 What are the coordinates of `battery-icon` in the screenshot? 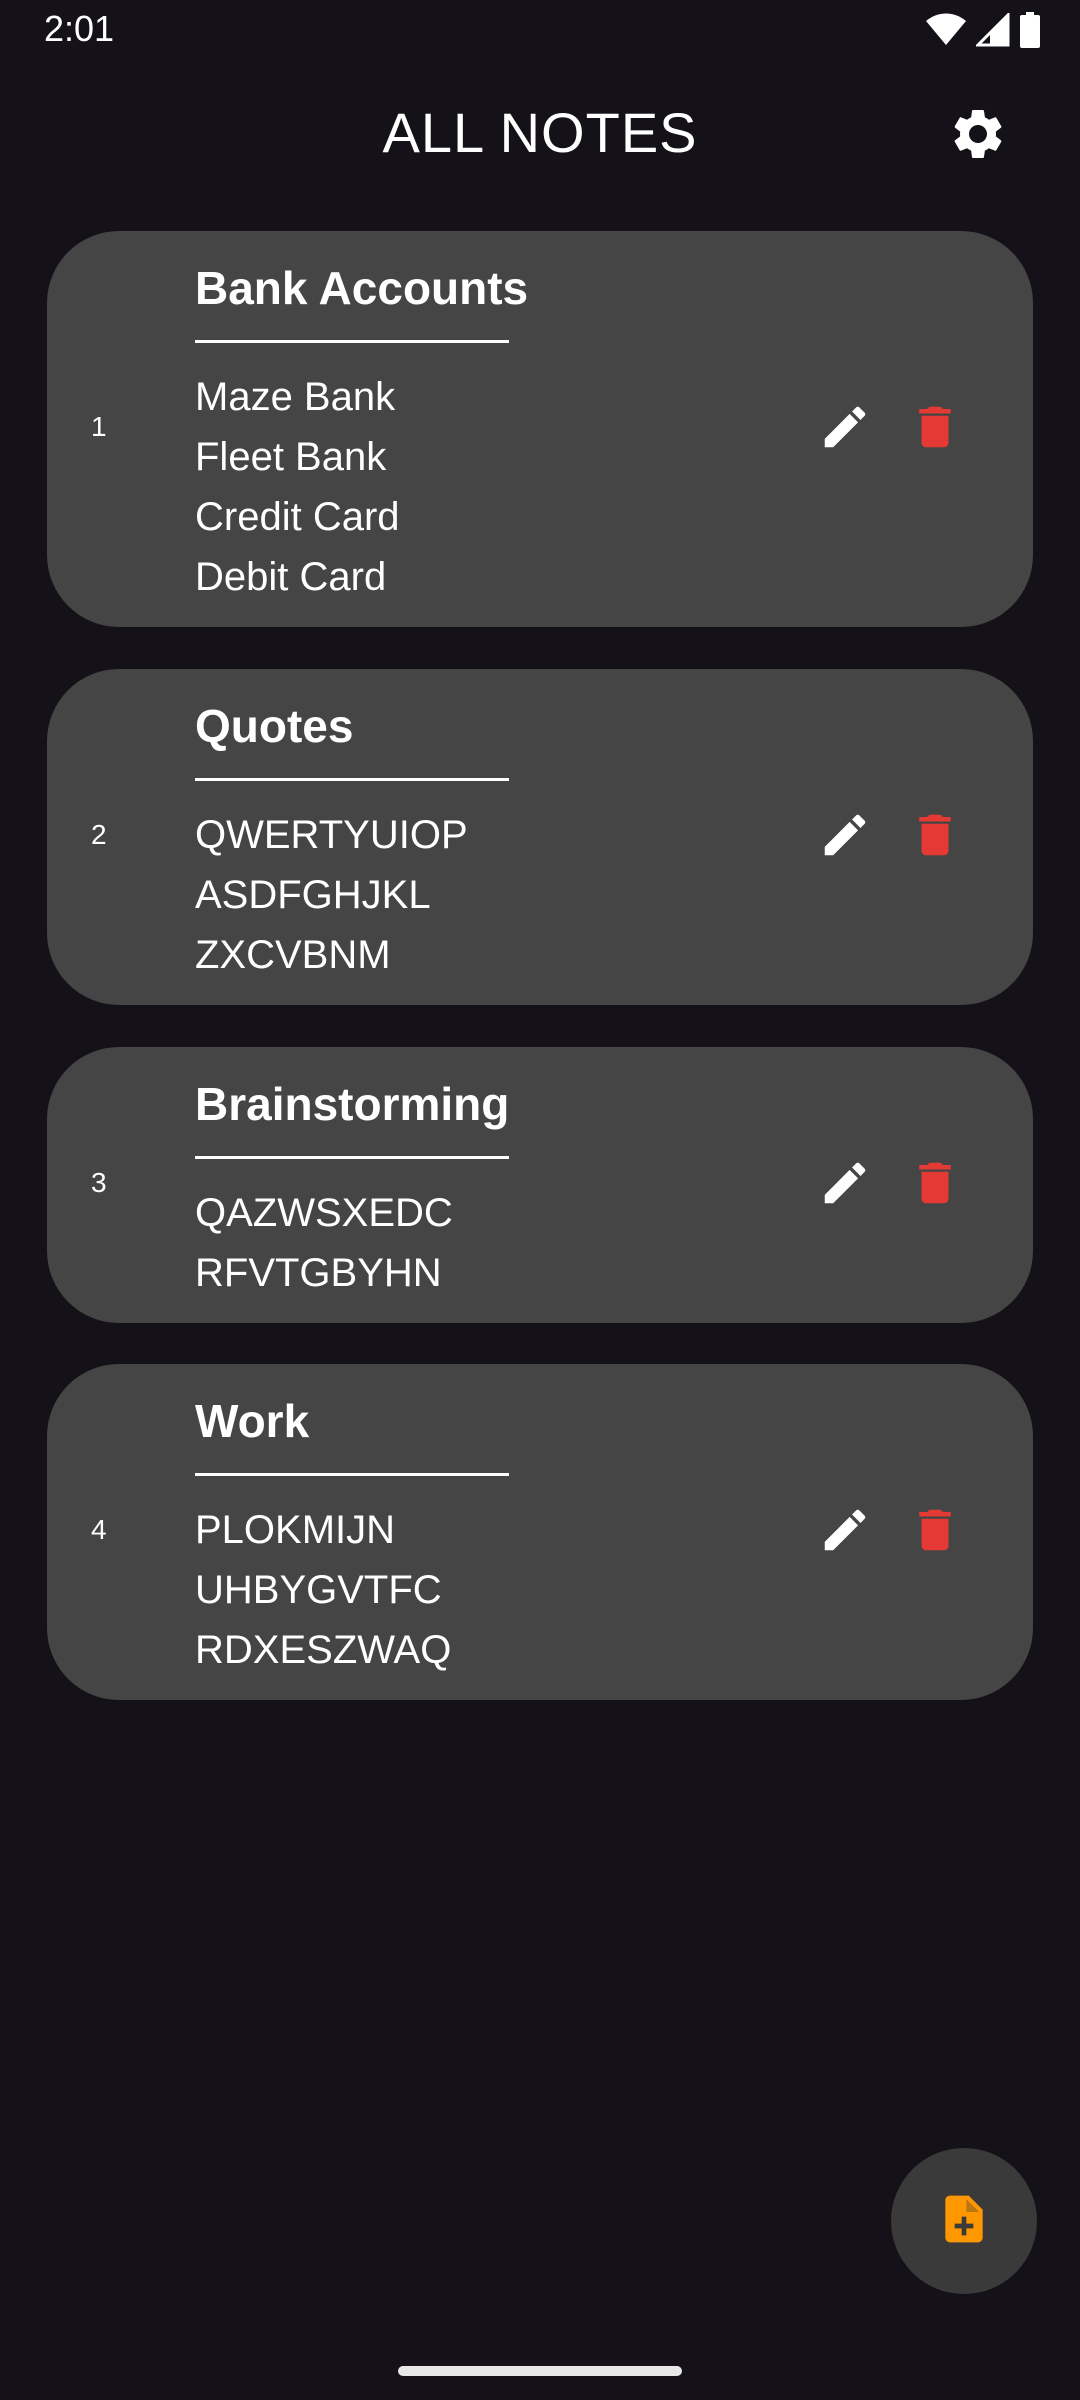 It's located at (1030, 30).